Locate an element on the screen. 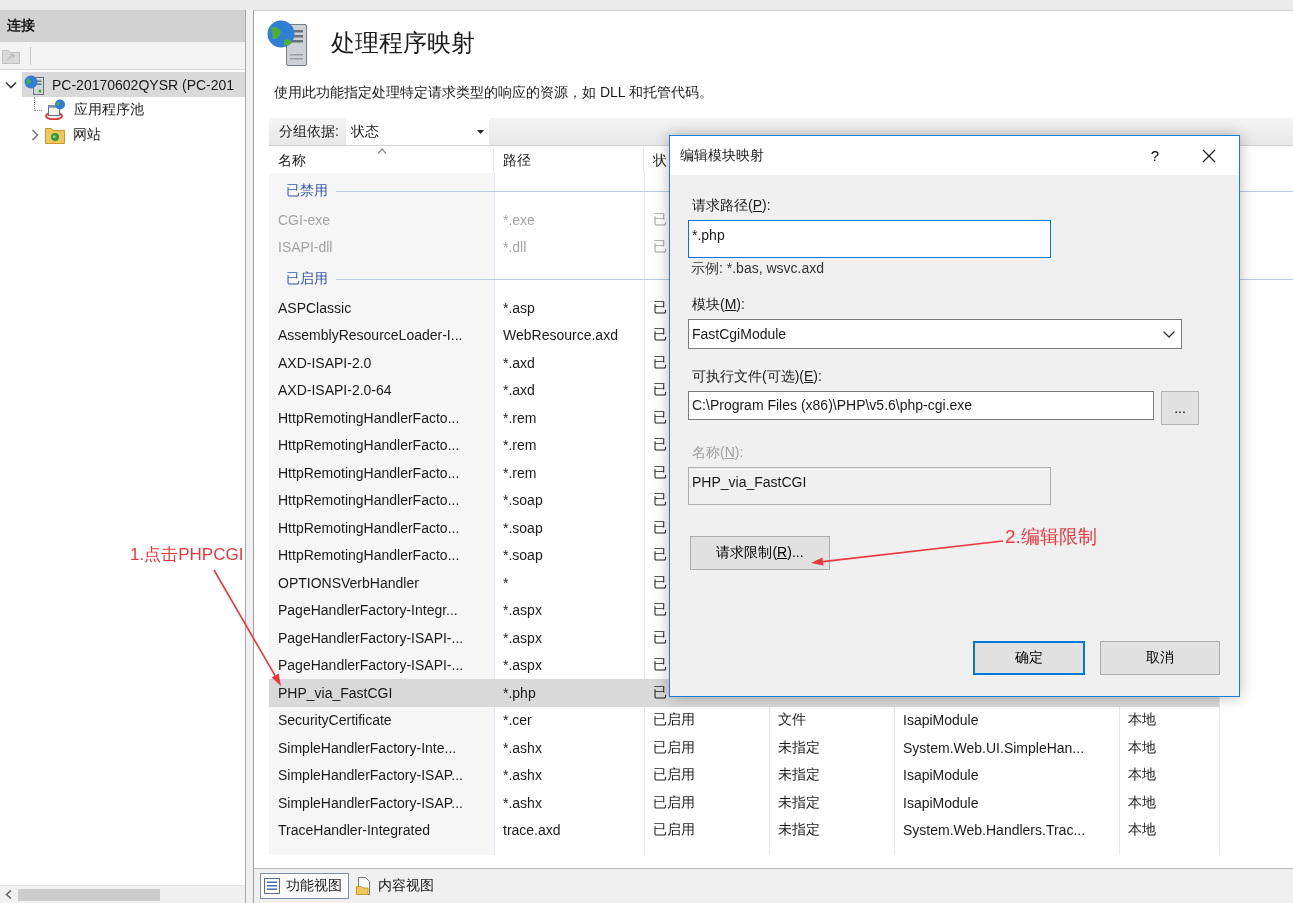 Image resolution: width=1293 pixels, height=903 pixels. module-select: FastCgiModule is located at coordinates (935, 334).